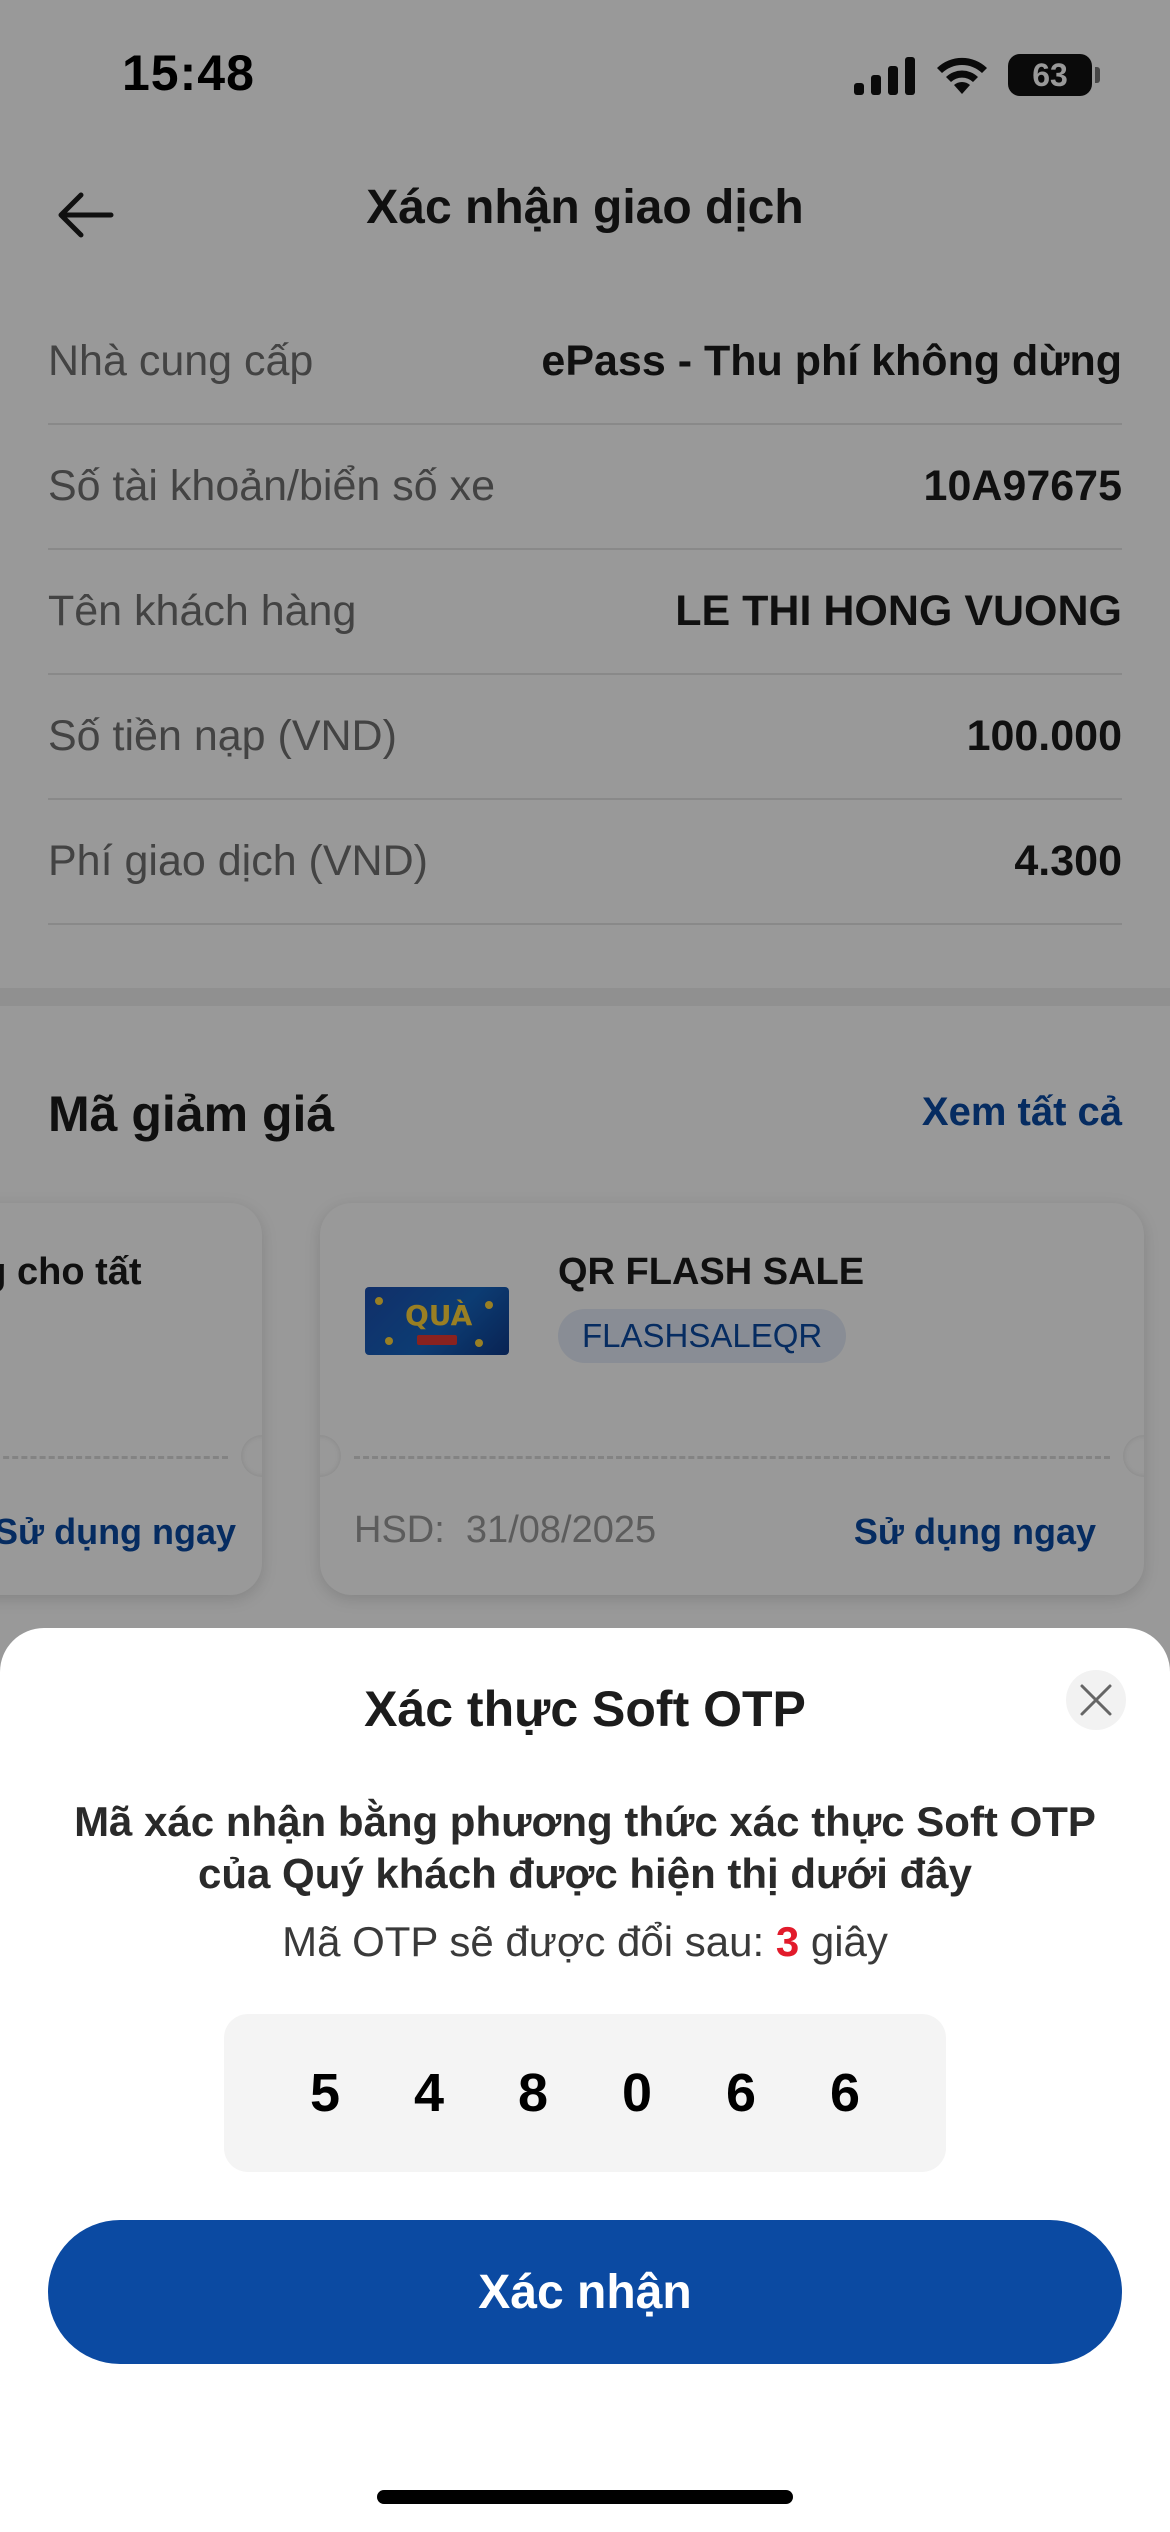  I want to click on close-icon, so click(1096, 1700).